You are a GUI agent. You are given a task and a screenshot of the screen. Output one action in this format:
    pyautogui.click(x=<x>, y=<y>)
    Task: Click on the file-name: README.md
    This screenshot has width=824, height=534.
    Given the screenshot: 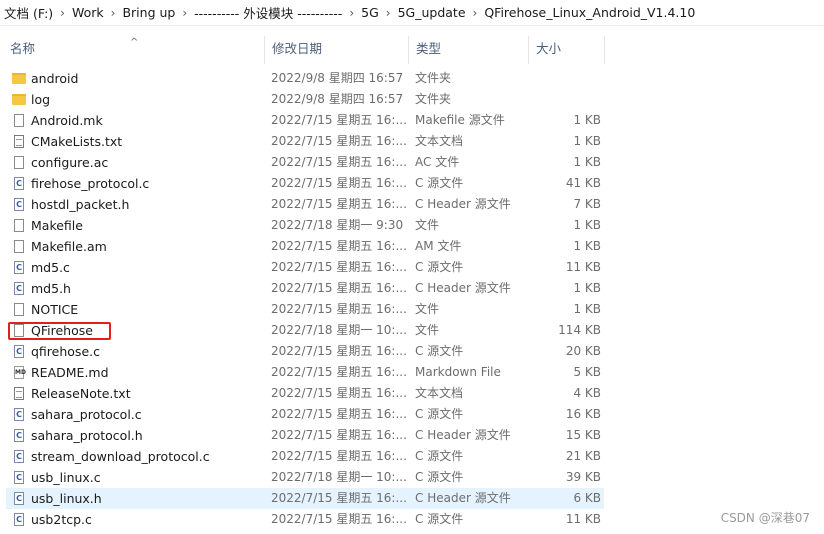 What is the action you would take?
    pyautogui.click(x=70, y=372)
    